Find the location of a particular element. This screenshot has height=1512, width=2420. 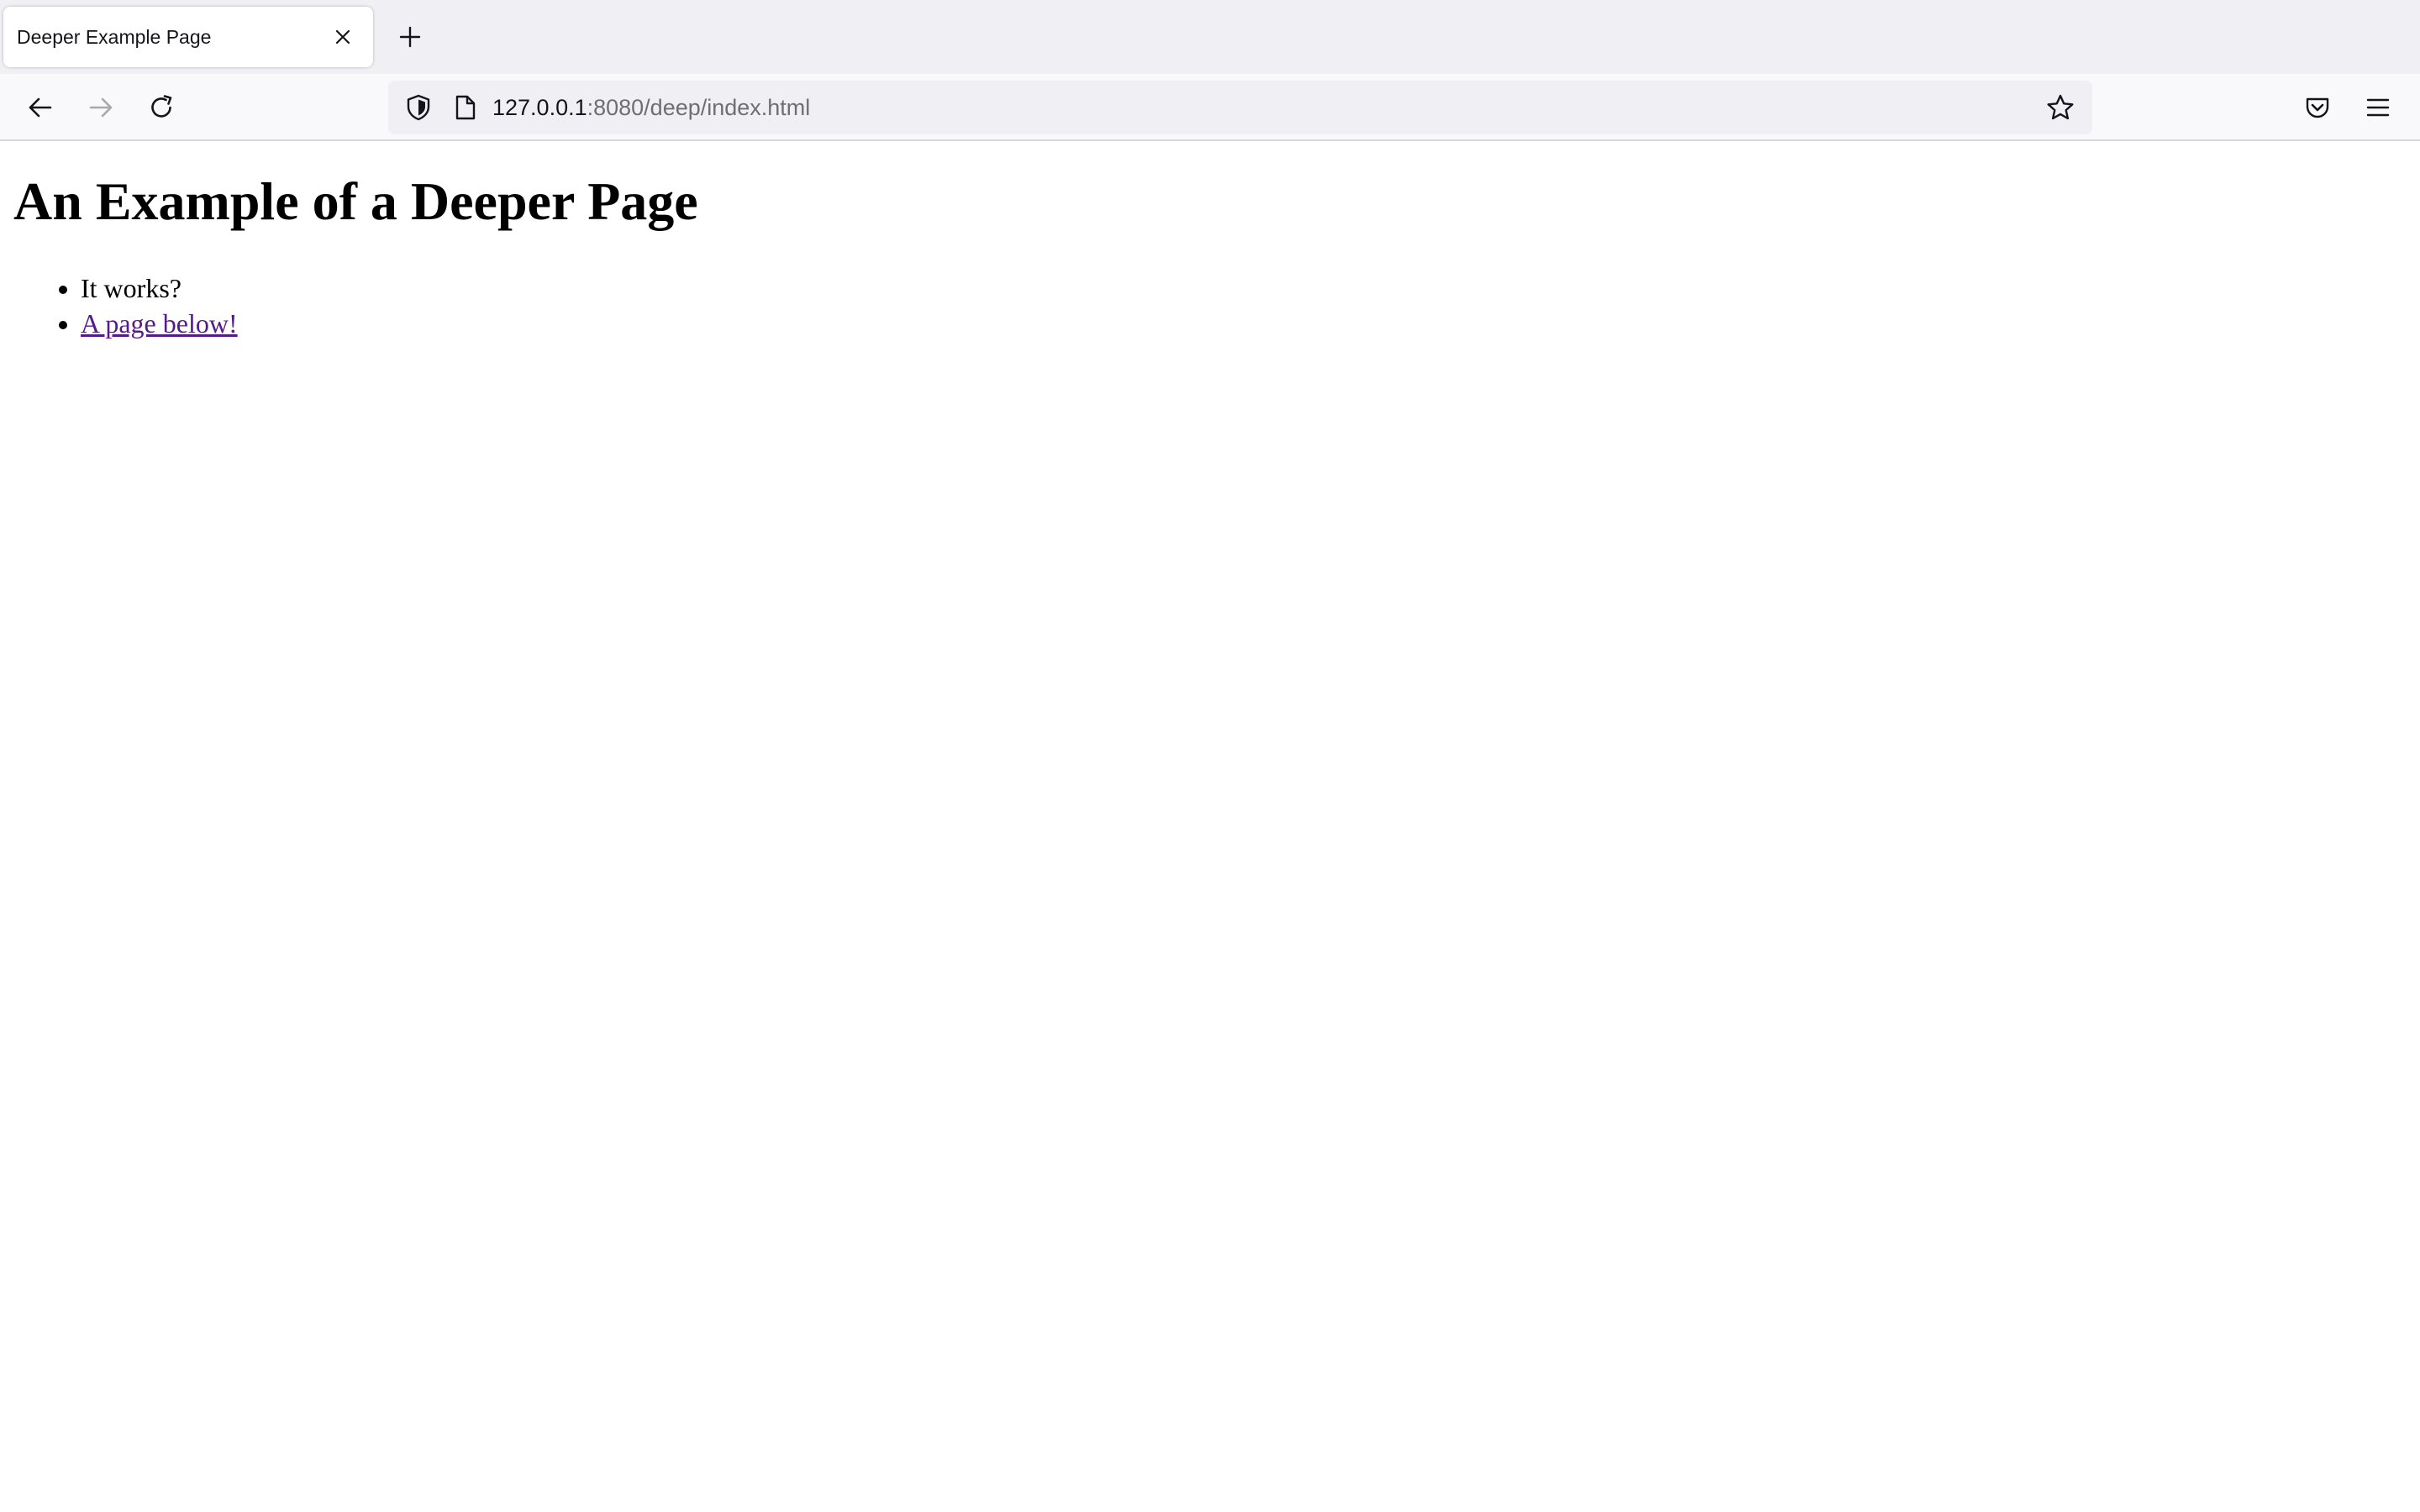

arrow-left-icon is located at coordinates (40, 107).